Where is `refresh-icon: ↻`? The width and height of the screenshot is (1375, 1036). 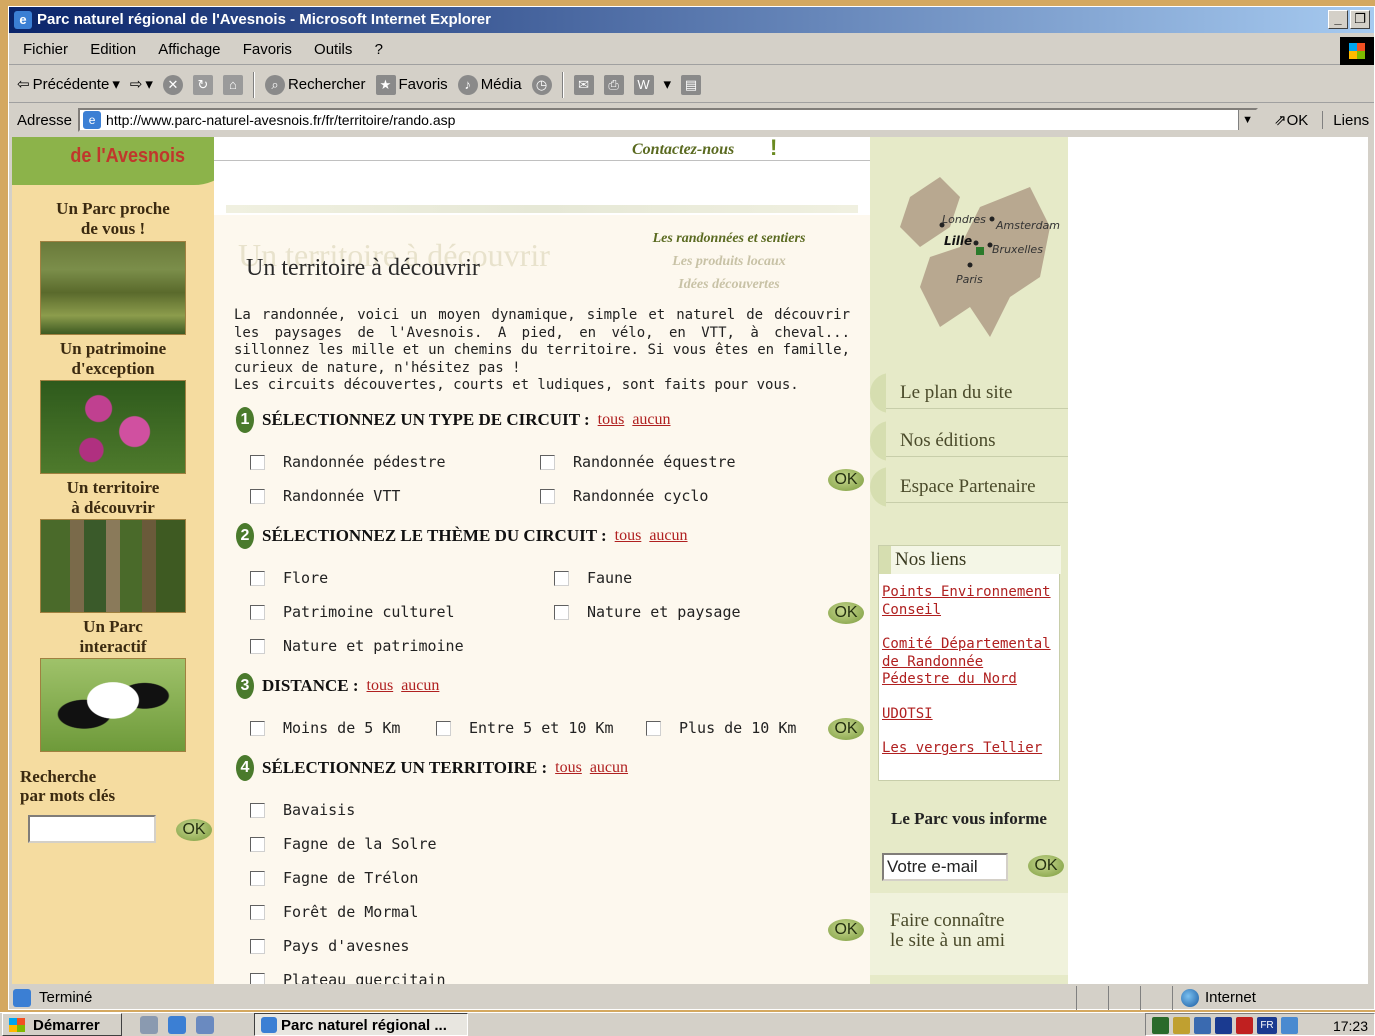
refresh-icon: ↻ is located at coordinates (202, 84).